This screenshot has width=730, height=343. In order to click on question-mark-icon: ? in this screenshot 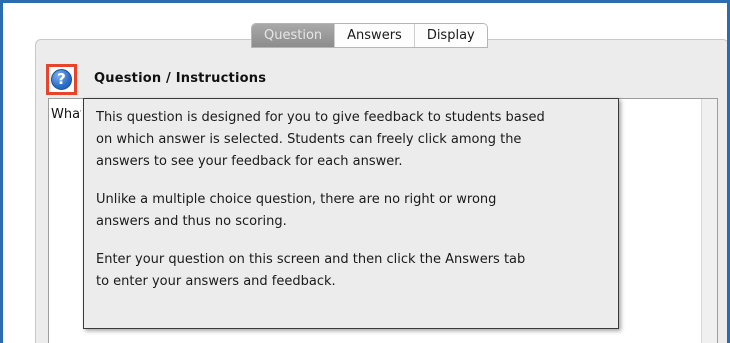, I will do `click(61, 79)`.